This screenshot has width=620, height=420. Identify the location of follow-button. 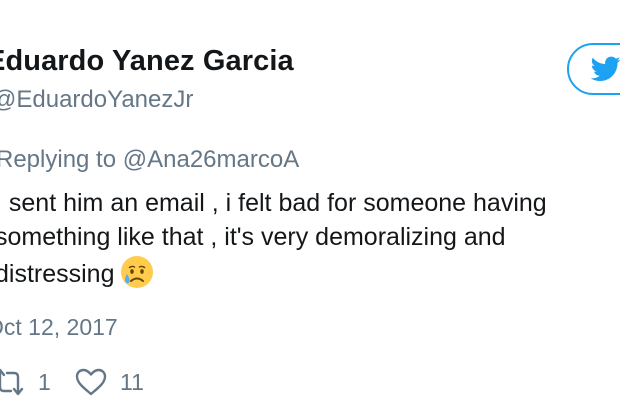
(593, 69).